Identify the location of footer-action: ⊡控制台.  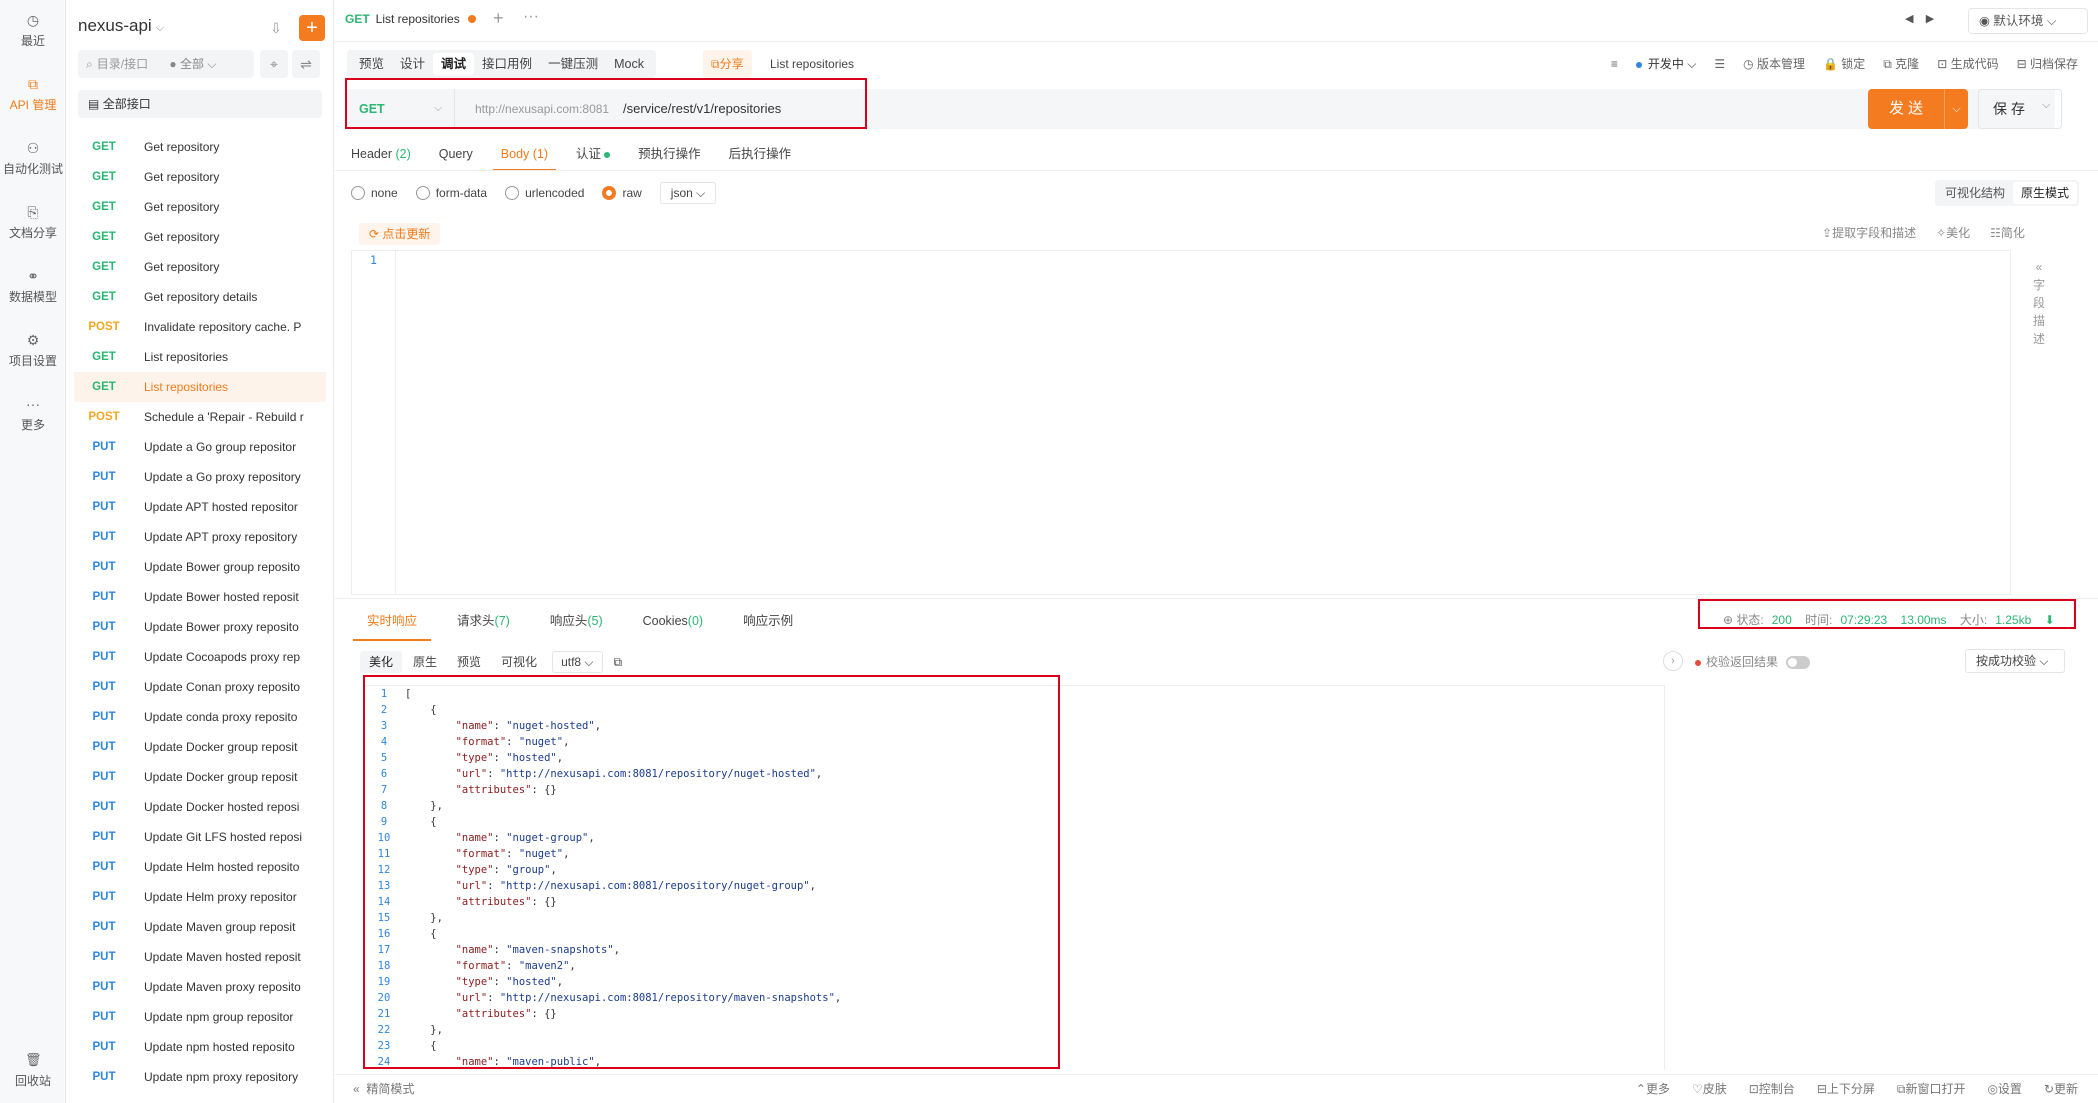
(1772, 1089).